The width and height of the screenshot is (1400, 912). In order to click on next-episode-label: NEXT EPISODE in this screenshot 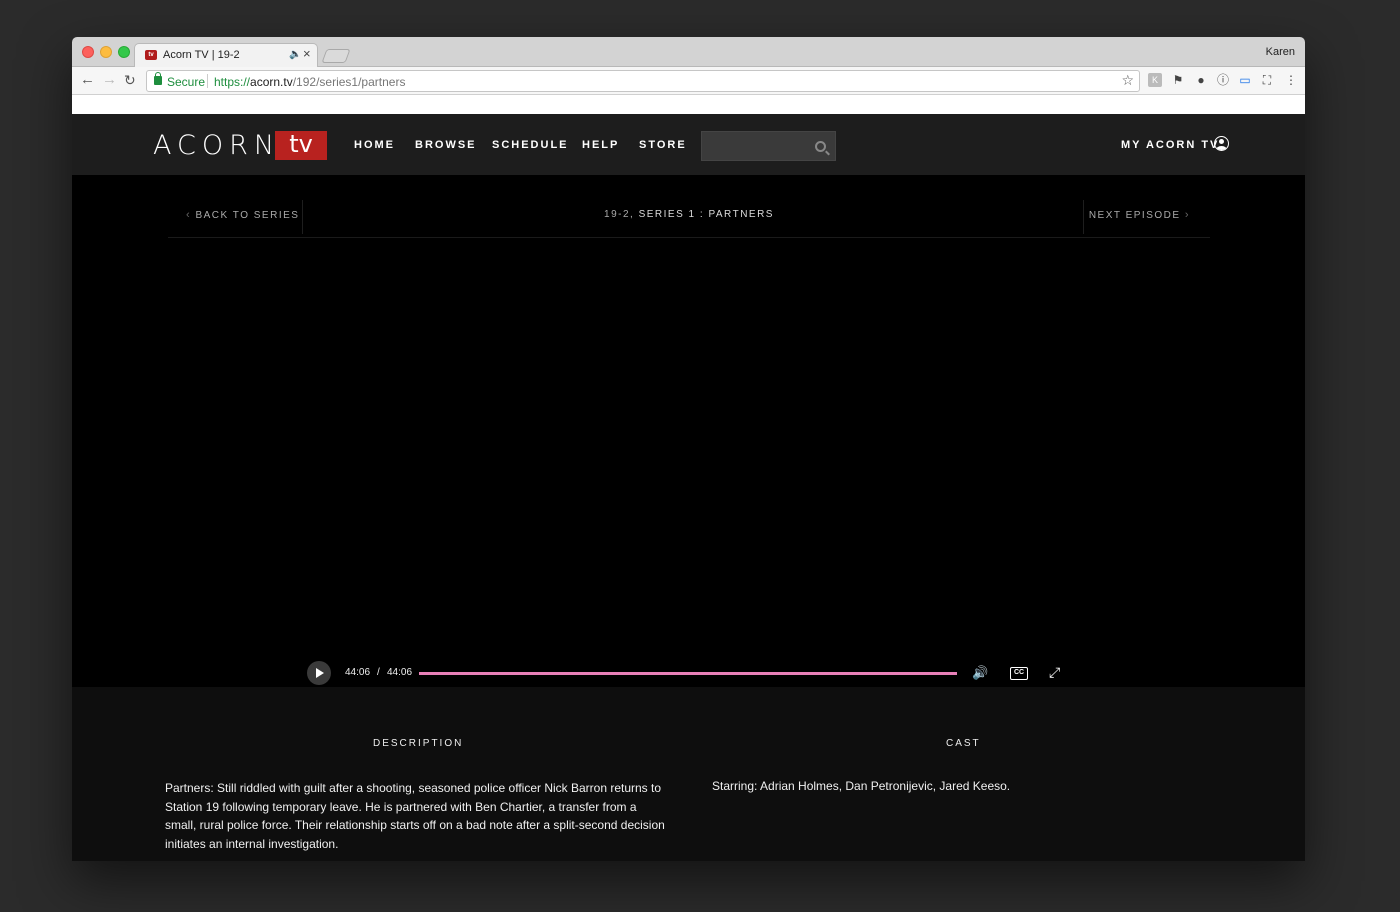, I will do `click(1134, 215)`.